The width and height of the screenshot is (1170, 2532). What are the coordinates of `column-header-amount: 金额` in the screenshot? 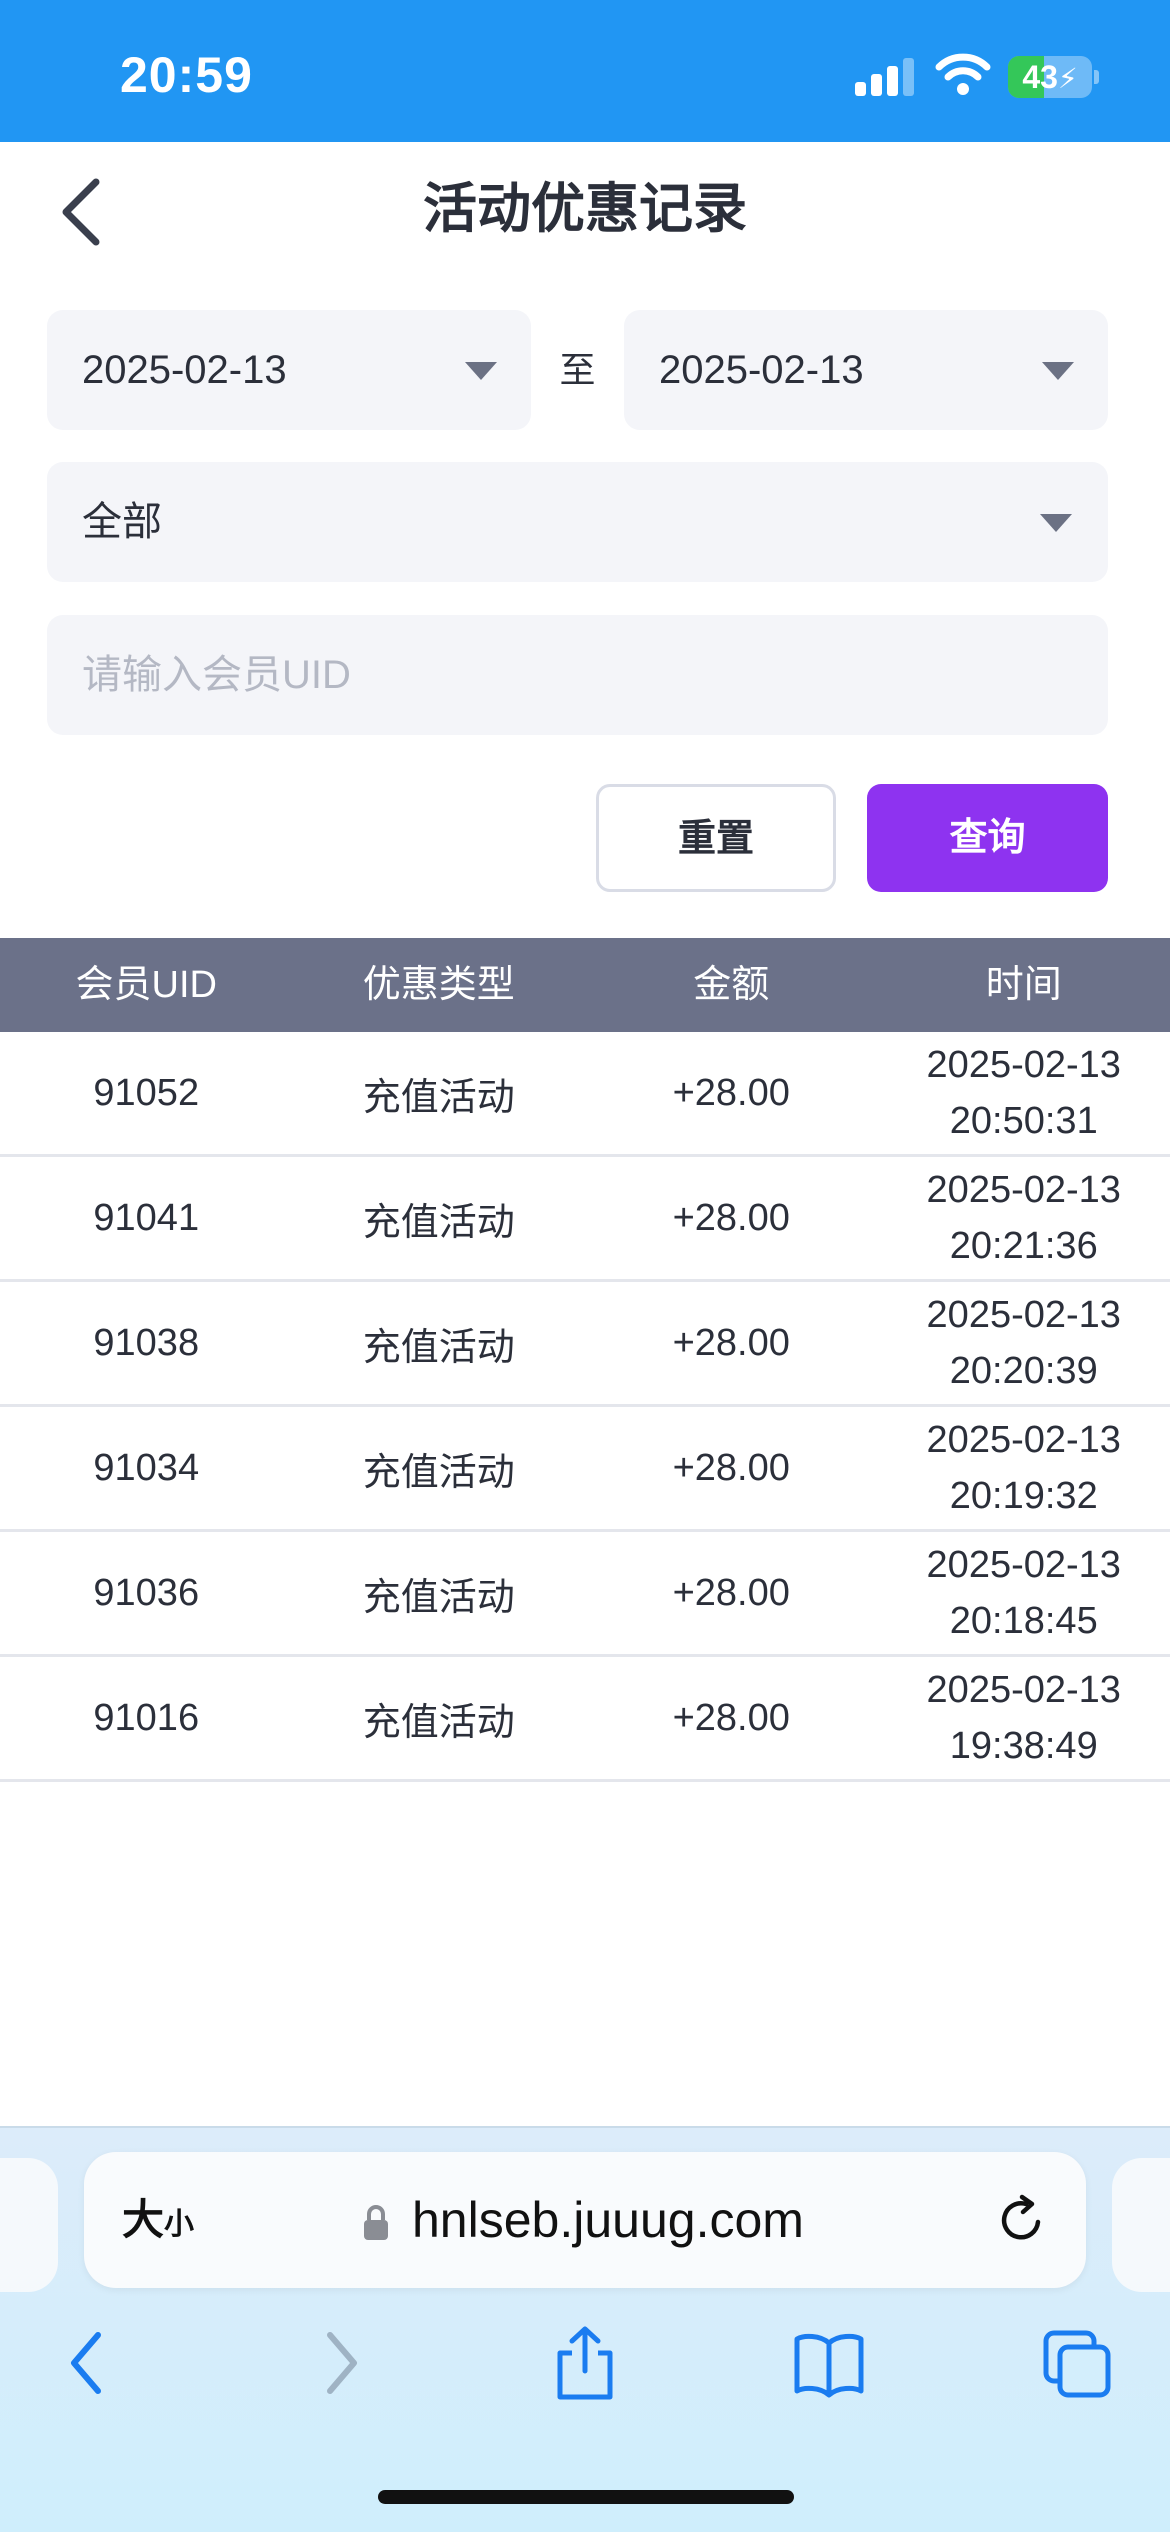 It's located at (731, 985).